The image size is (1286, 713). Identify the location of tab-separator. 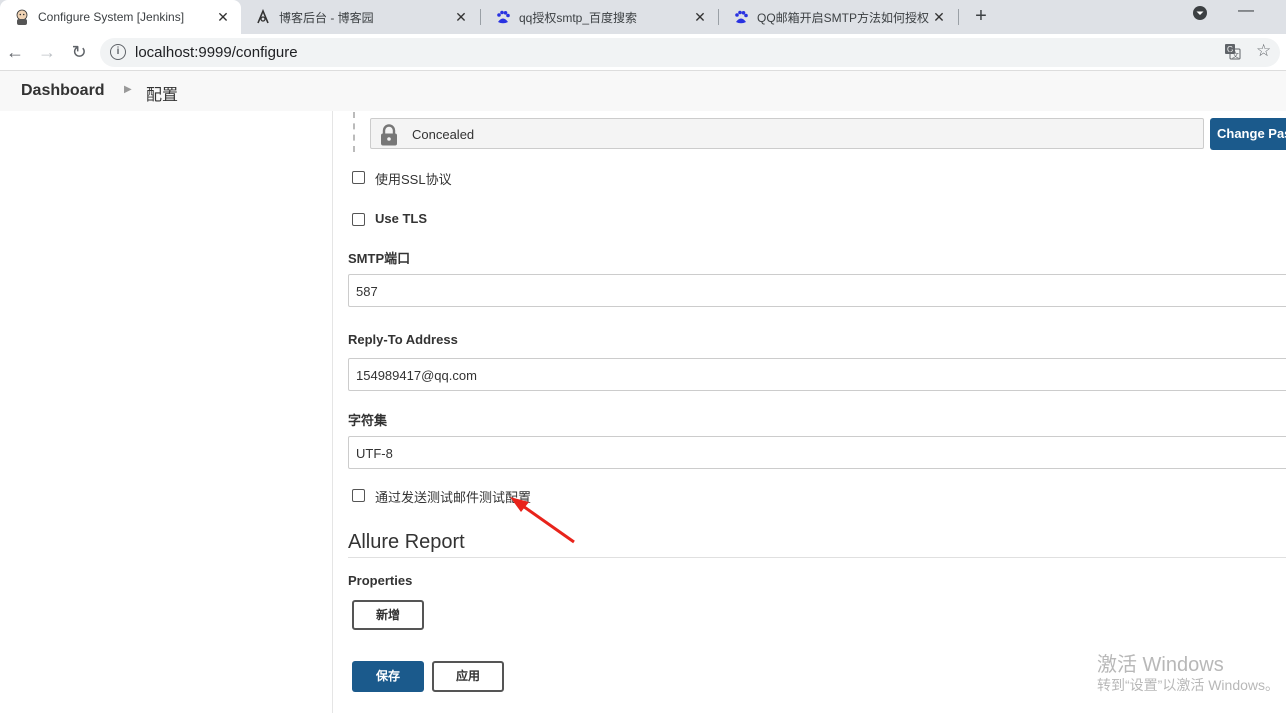
(958, 17).